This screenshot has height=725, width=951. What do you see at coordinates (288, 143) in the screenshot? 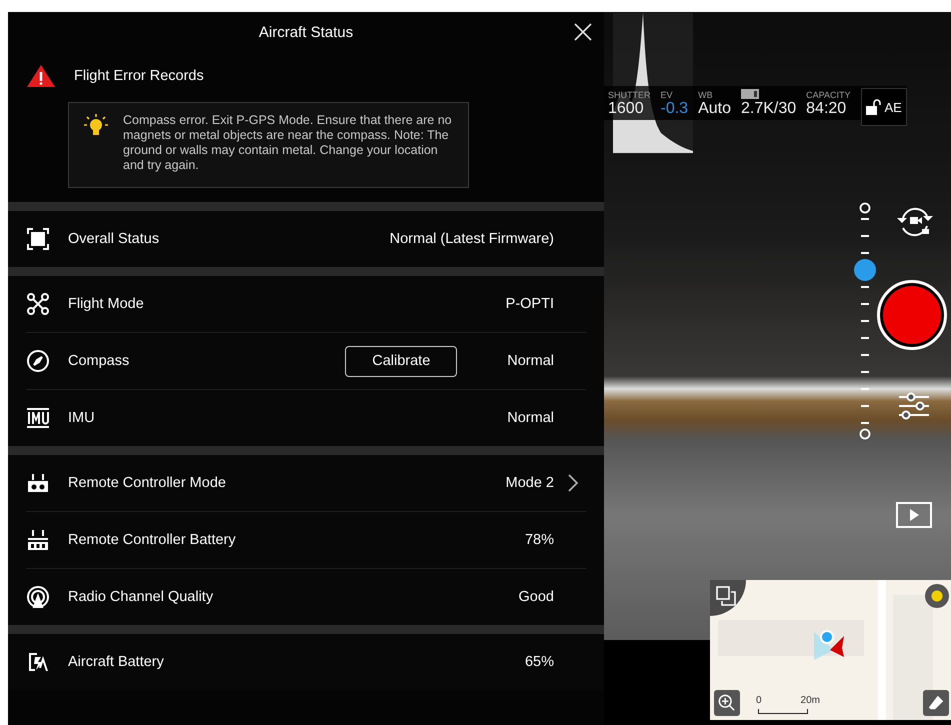
I see `error-message: Compass error. Exit P-GPS Mode. Ensure that there are no magnets or metal objects are near the compass. Note: The ground or walls may contain metal. Change your location and try again.` at bounding box center [288, 143].